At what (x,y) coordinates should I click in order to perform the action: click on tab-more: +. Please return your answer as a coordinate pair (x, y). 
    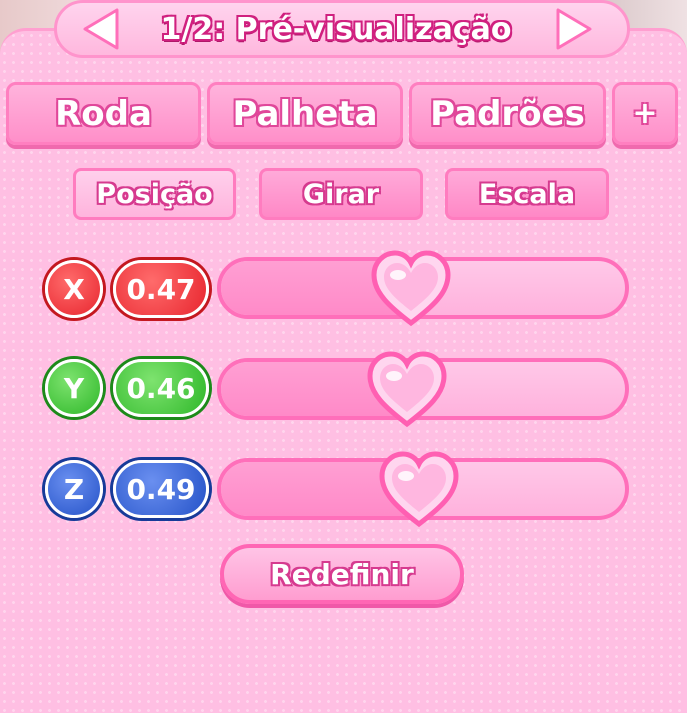
    Looking at the image, I should click on (645, 113).